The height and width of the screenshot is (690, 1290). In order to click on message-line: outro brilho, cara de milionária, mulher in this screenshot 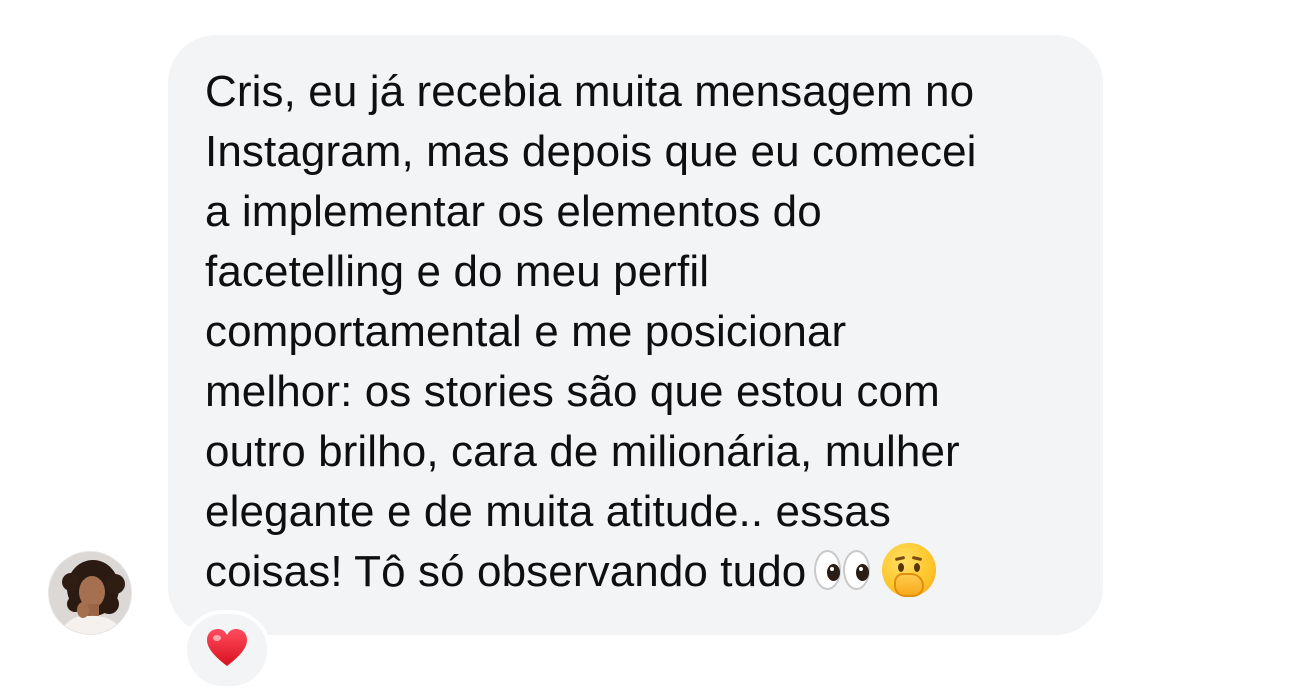, I will do `click(582, 451)`.